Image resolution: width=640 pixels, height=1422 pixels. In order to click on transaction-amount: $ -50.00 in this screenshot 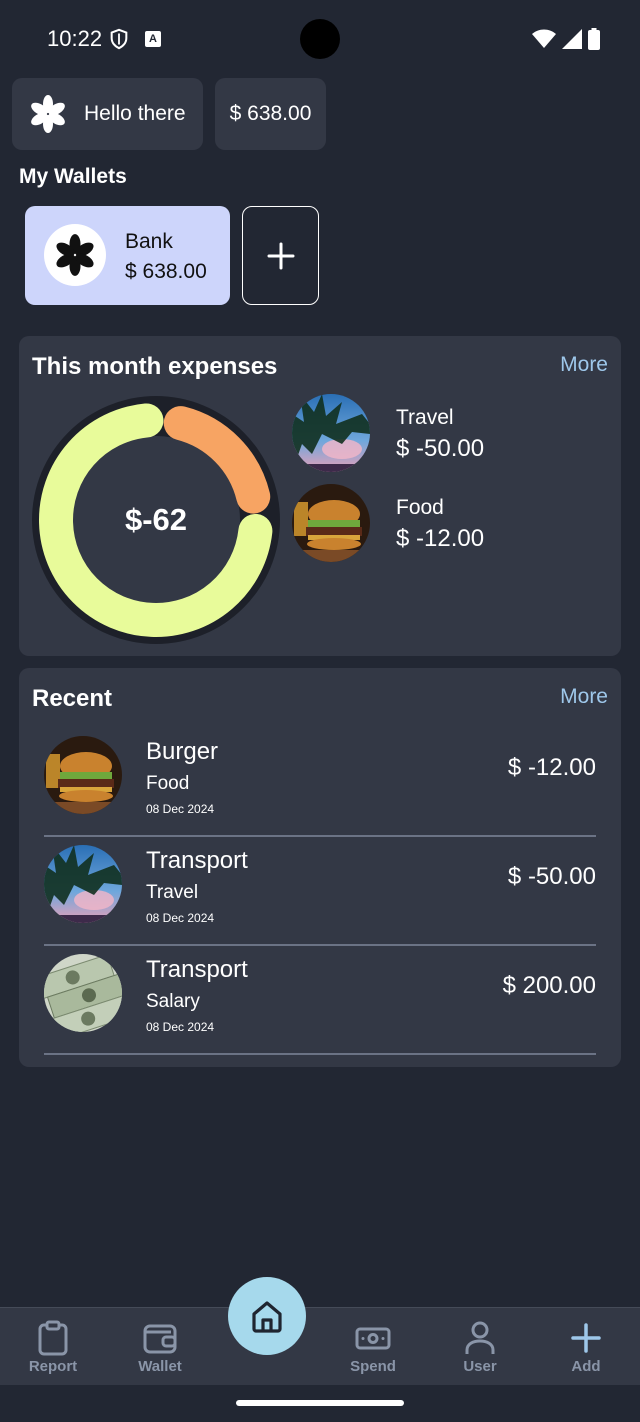, I will do `click(551, 876)`.